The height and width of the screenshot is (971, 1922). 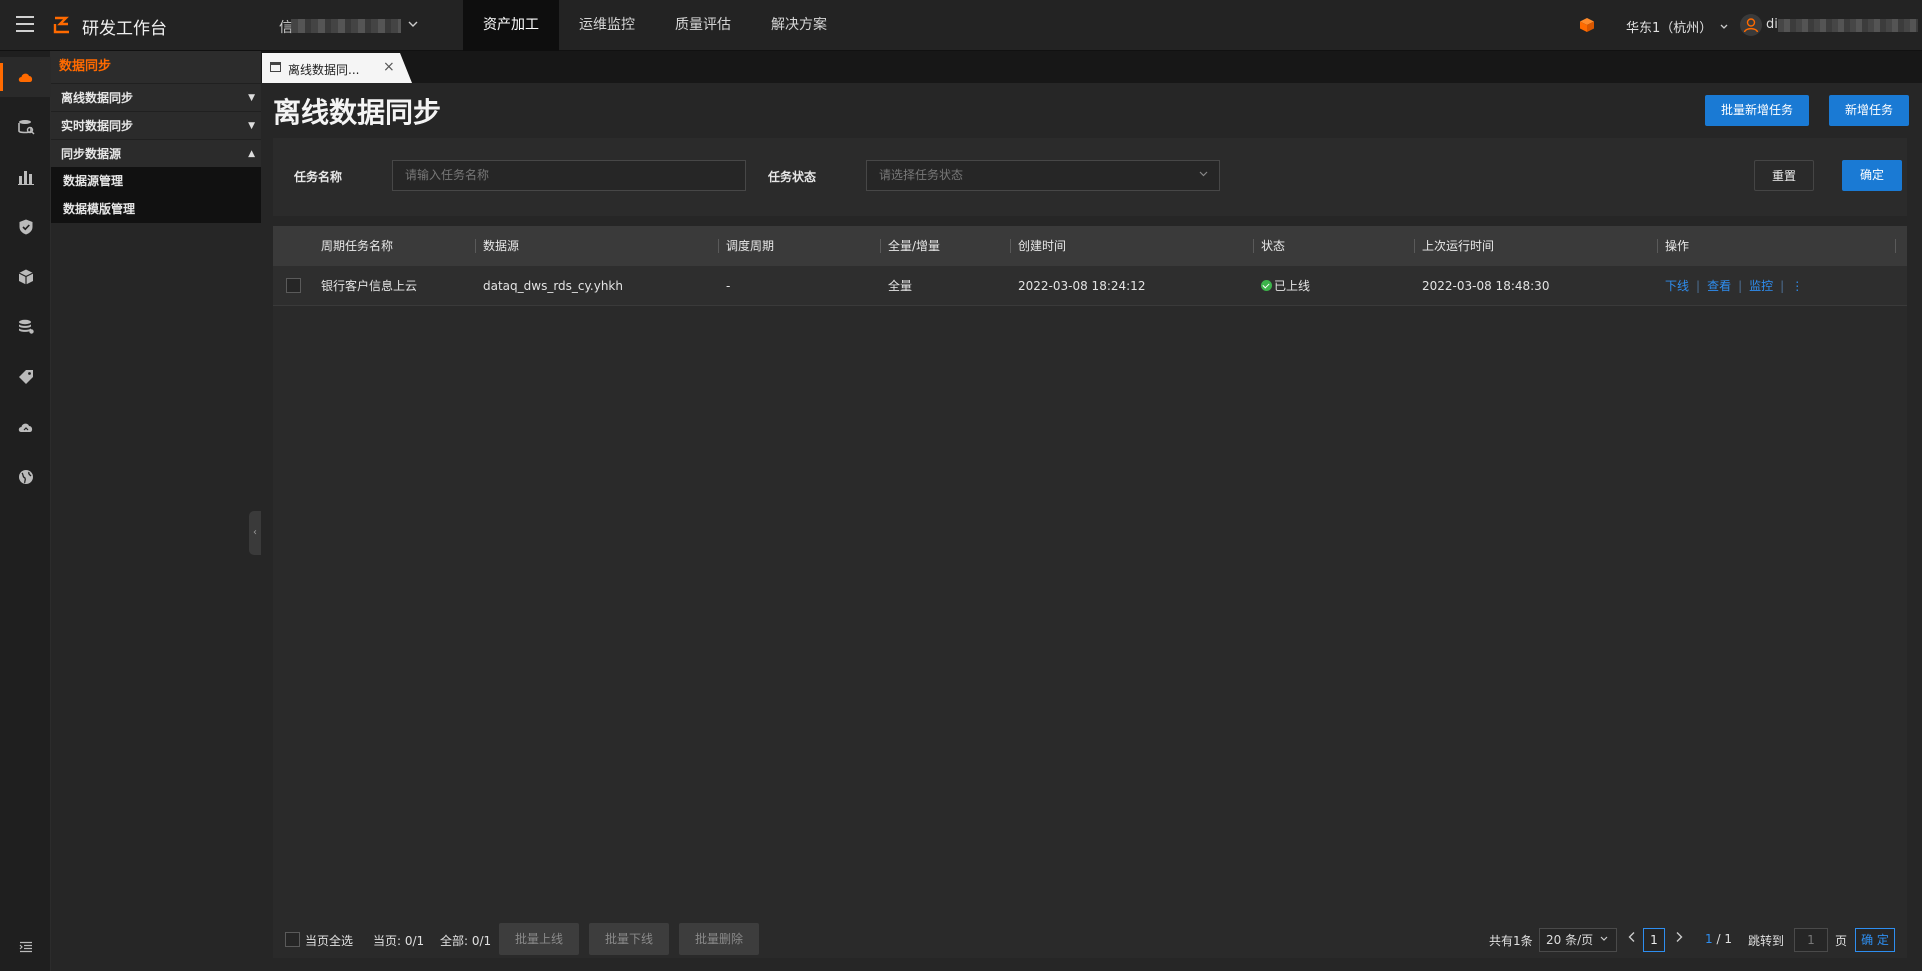 I want to click on jump-page-input: 1, so click(x=1811, y=940).